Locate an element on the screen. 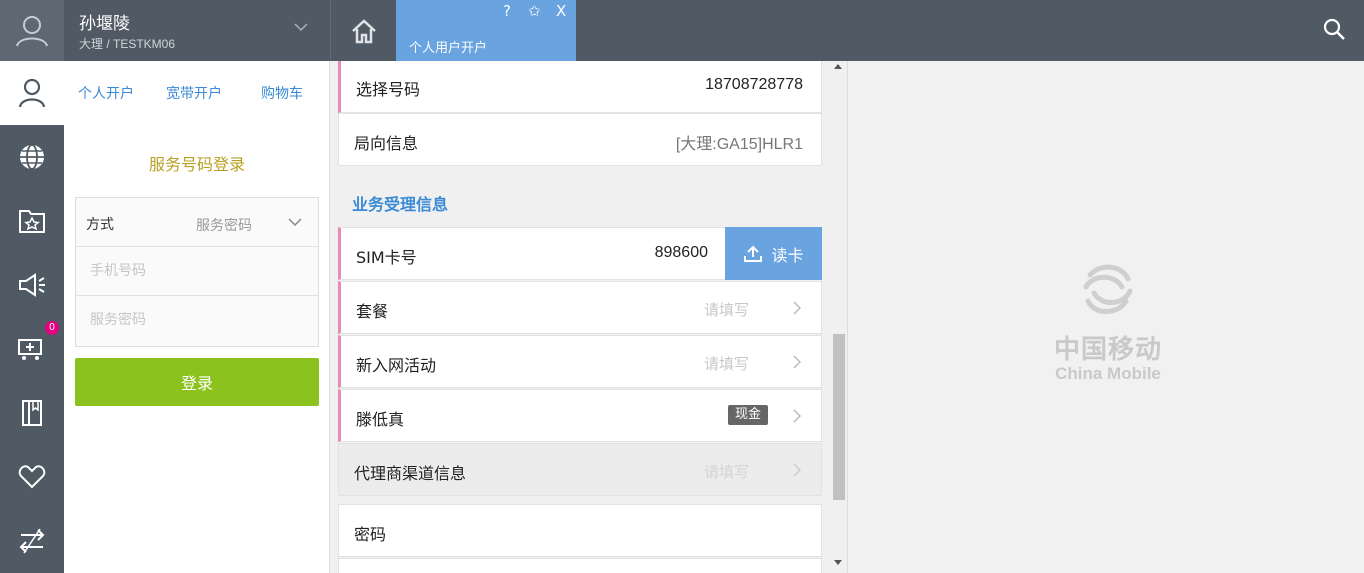  number-value: 18708728778 is located at coordinates (754, 84).